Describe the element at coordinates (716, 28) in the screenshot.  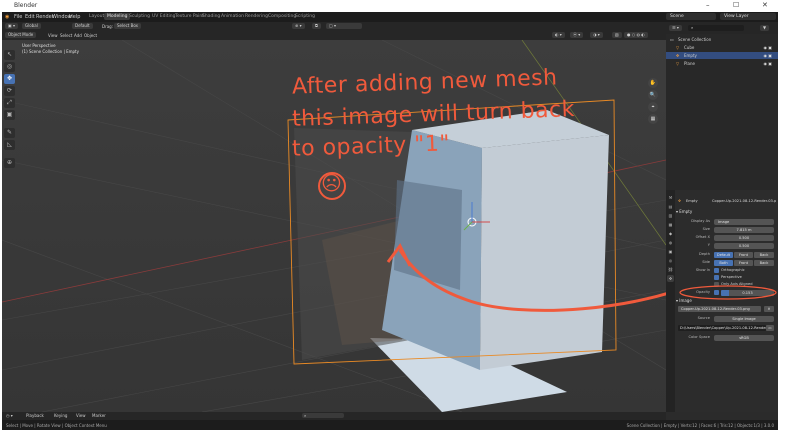
I see `outliner-search-input: ⌕` at that location.